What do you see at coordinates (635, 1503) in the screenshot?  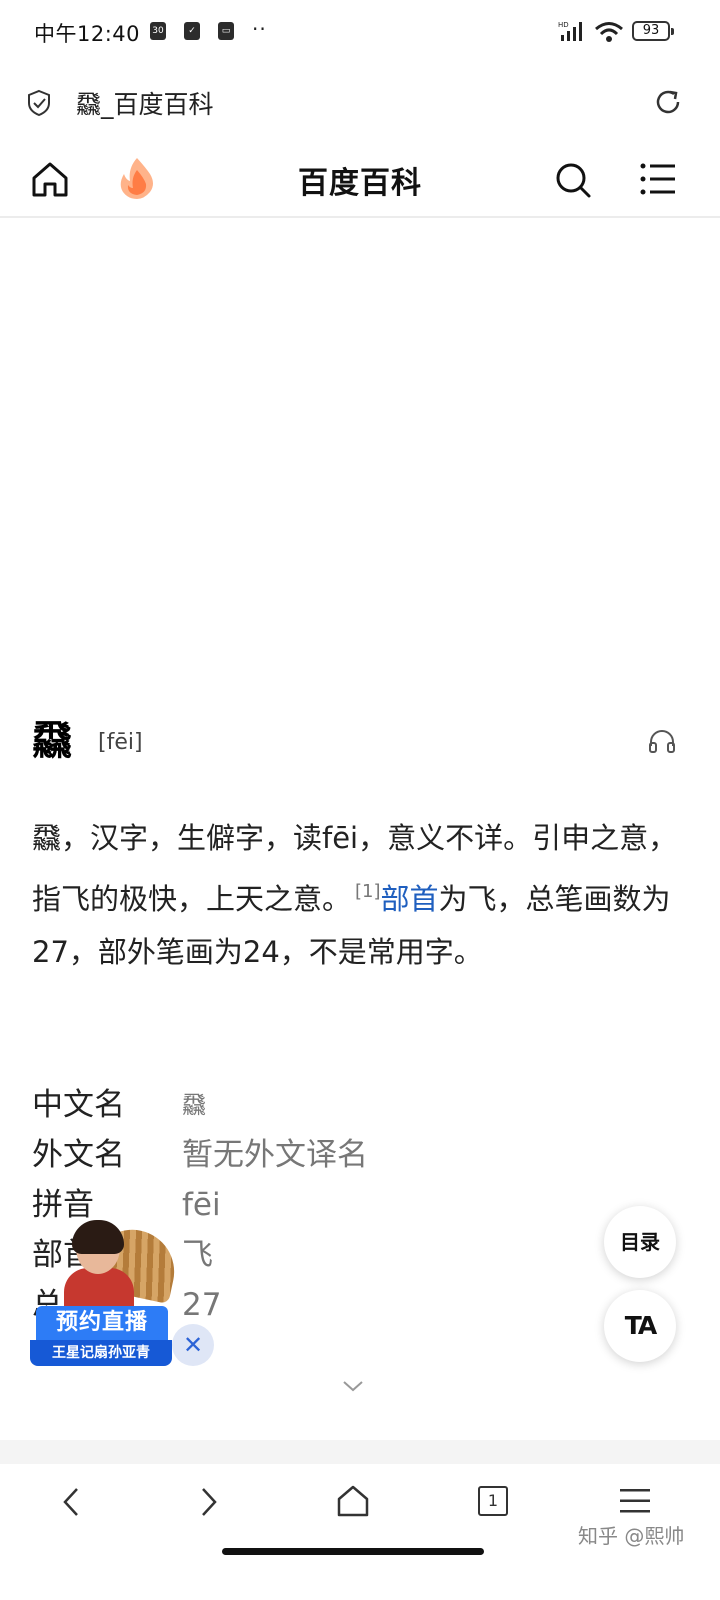 I see `browser-menu-icon` at bounding box center [635, 1503].